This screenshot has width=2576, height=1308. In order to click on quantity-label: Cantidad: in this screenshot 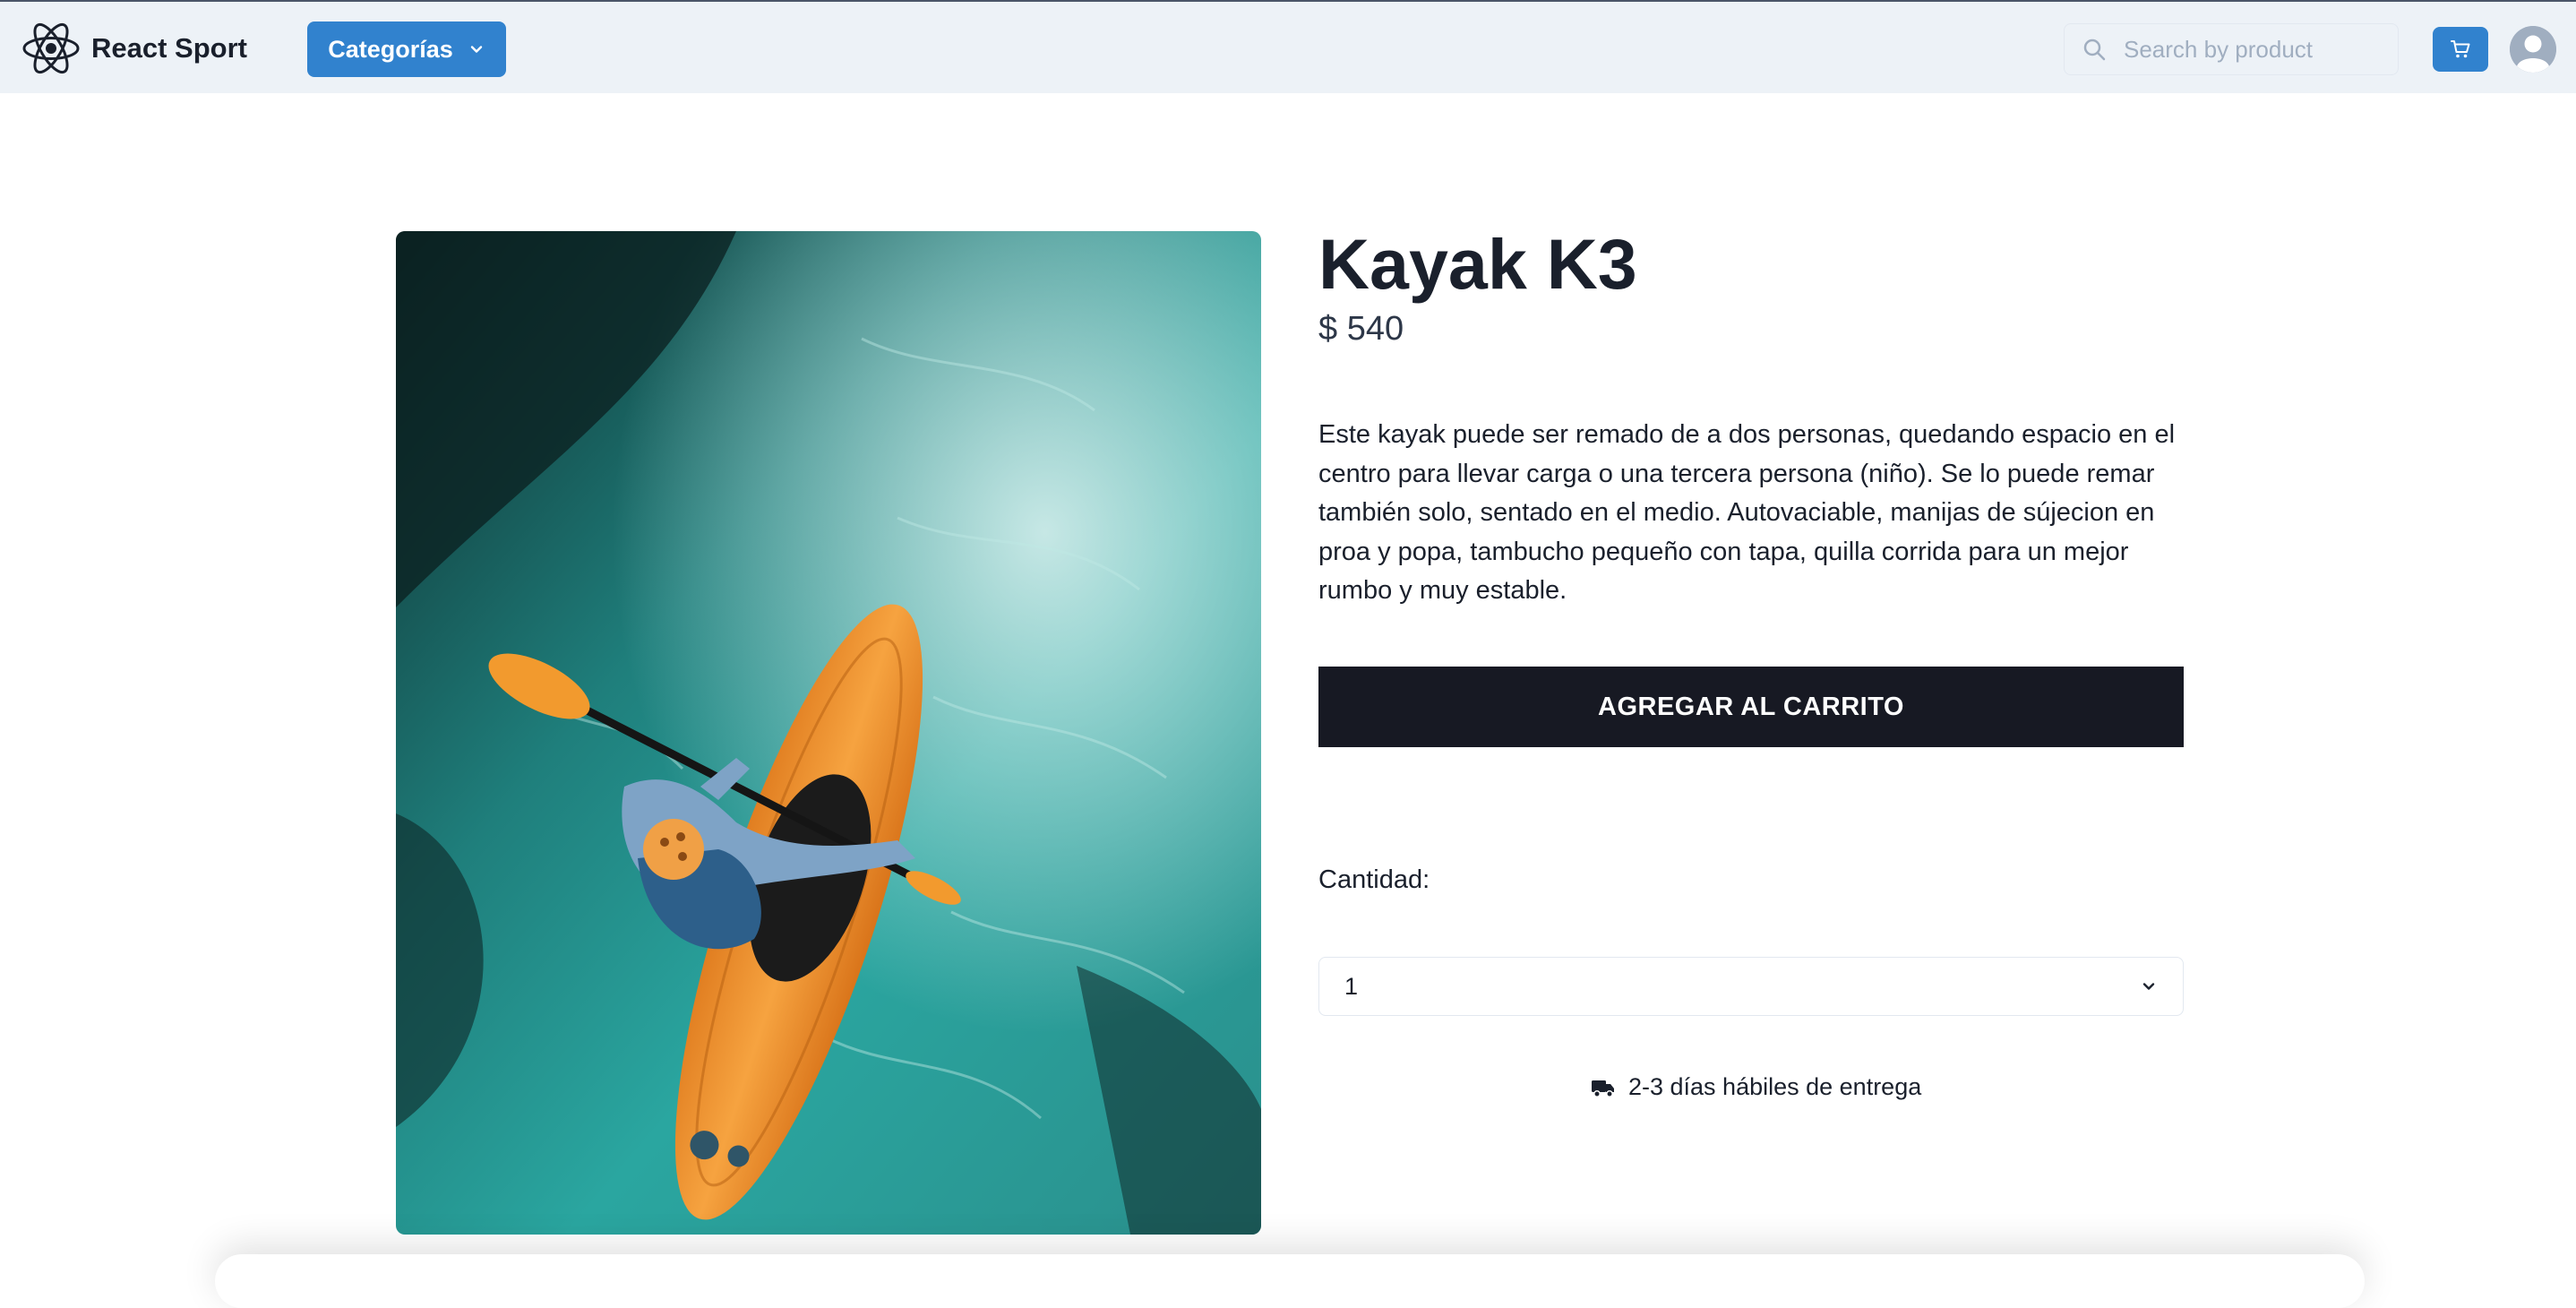, I will do `click(1374, 880)`.